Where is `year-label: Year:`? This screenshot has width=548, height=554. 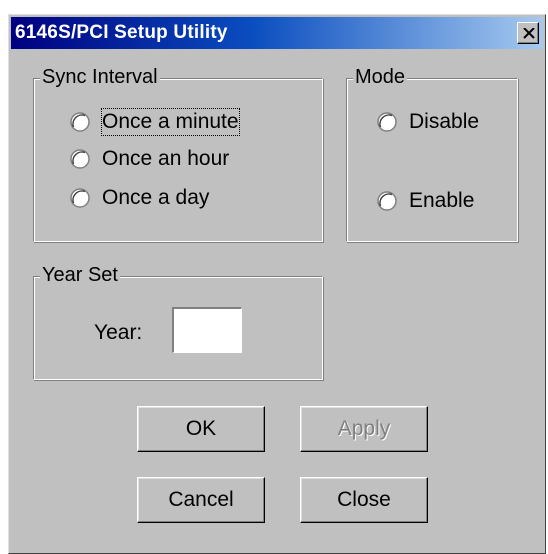 year-label: Year: is located at coordinates (118, 332).